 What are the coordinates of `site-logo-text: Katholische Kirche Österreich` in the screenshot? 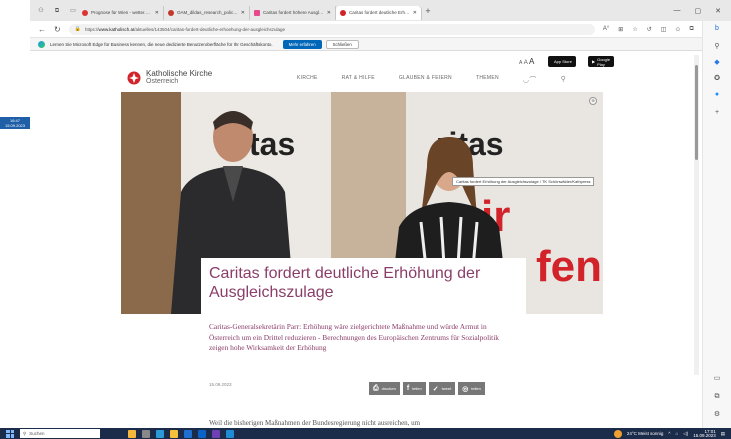 It's located at (179, 78).